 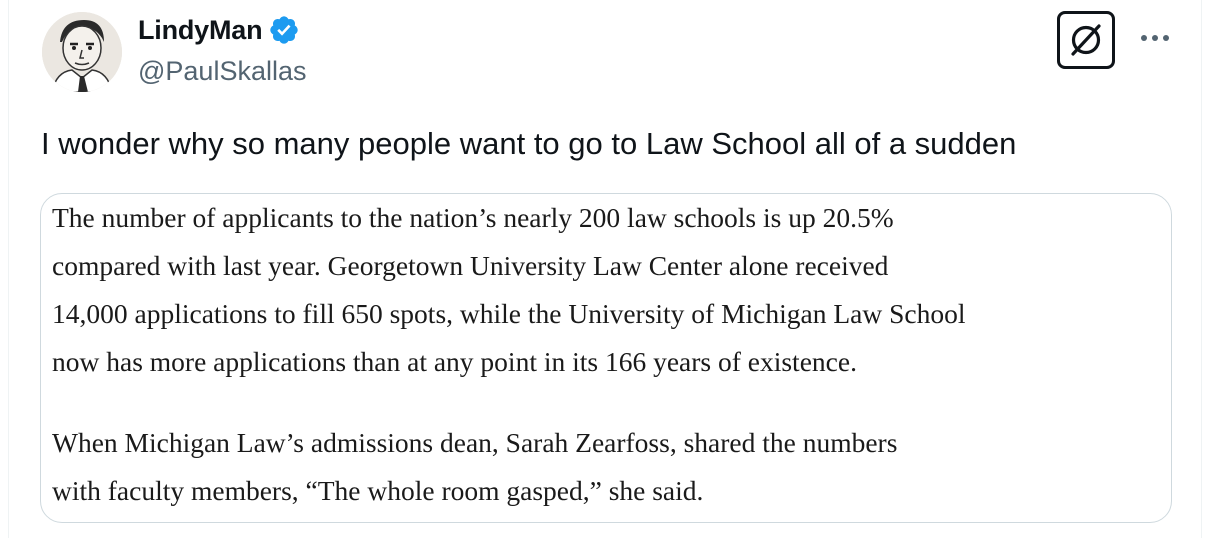 What do you see at coordinates (222, 71) in the screenshot?
I see `author-handle: @PaulSkallas` at bounding box center [222, 71].